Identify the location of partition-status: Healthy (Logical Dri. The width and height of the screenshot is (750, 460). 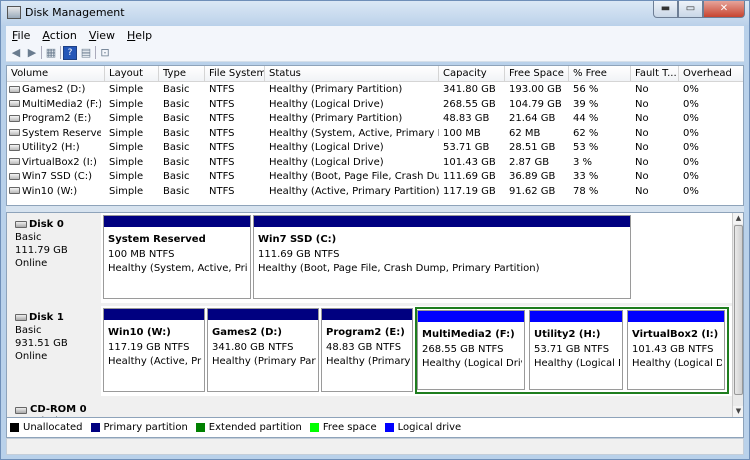
(677, 363).